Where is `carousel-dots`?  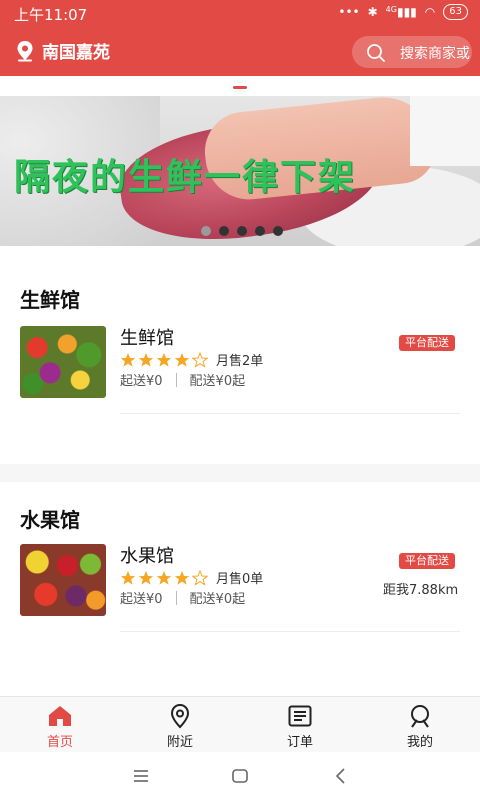
carousel-dots is located at coordinates (242, 231).